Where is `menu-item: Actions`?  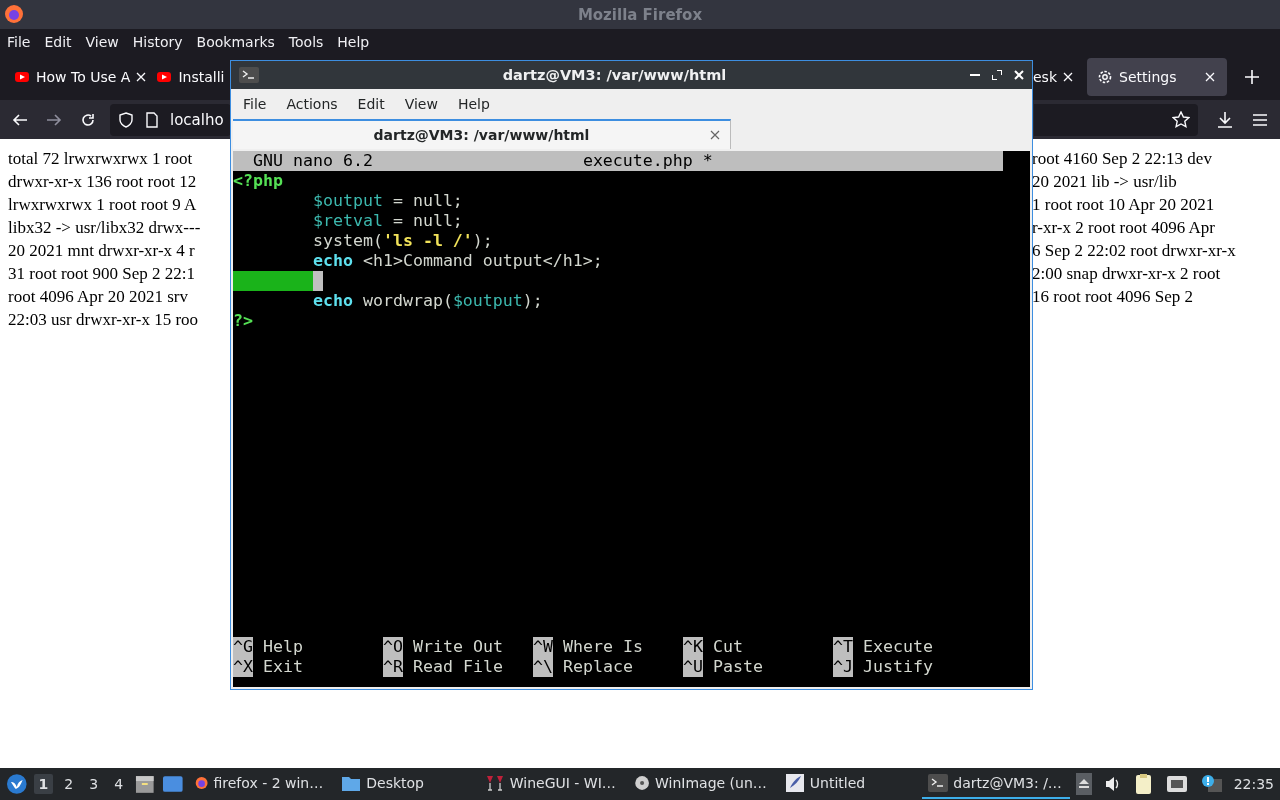 menu-item: Actions is located at coordinates (312, 104).